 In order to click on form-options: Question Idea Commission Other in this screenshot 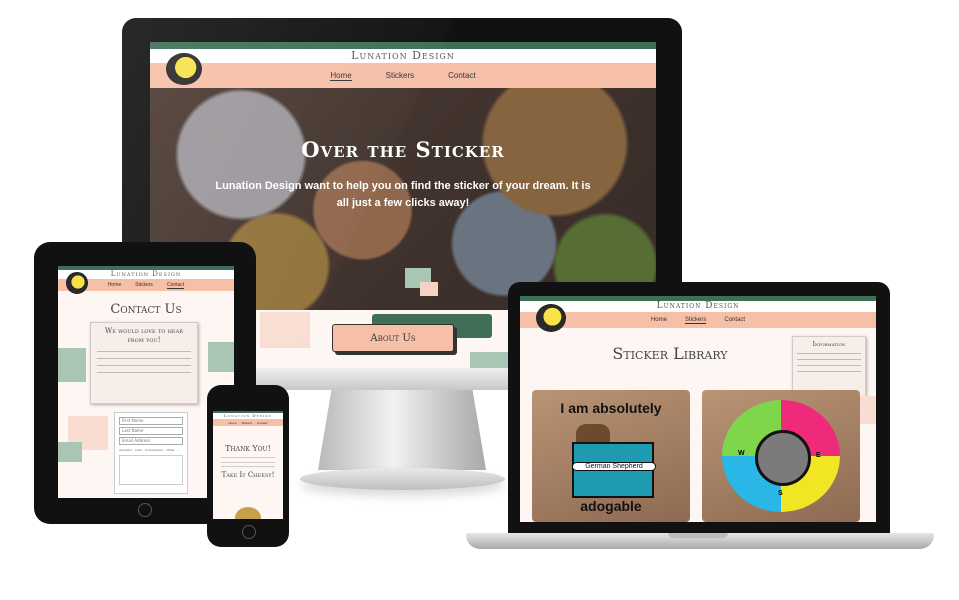, I will do `click(151, 450)`.